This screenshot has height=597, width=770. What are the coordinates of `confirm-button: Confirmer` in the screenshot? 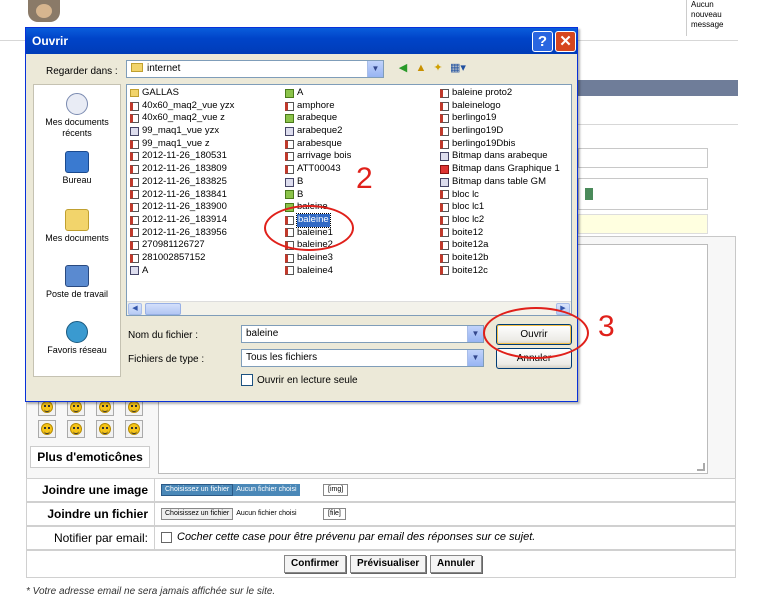 It's located at (315, 564).